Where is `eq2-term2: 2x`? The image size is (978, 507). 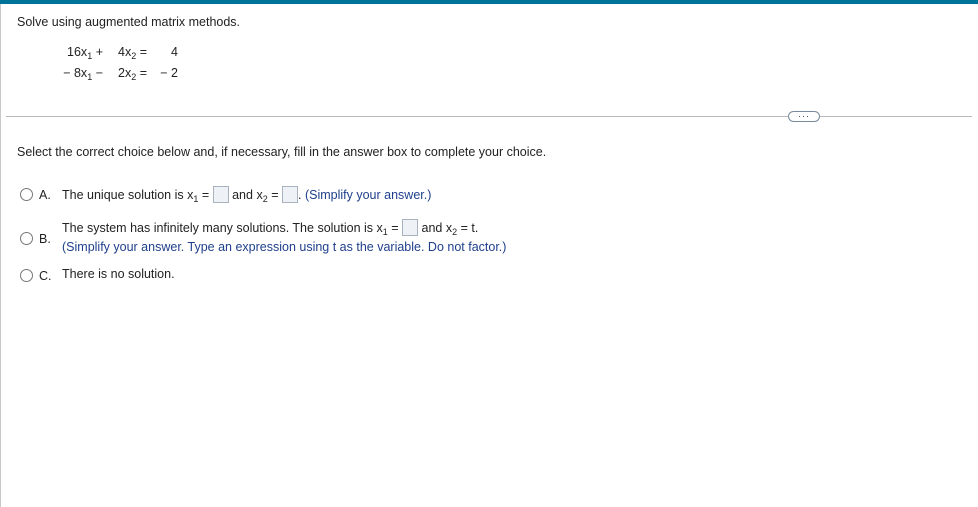 eq2-term2: 2x is located at coordinates (125, 73).